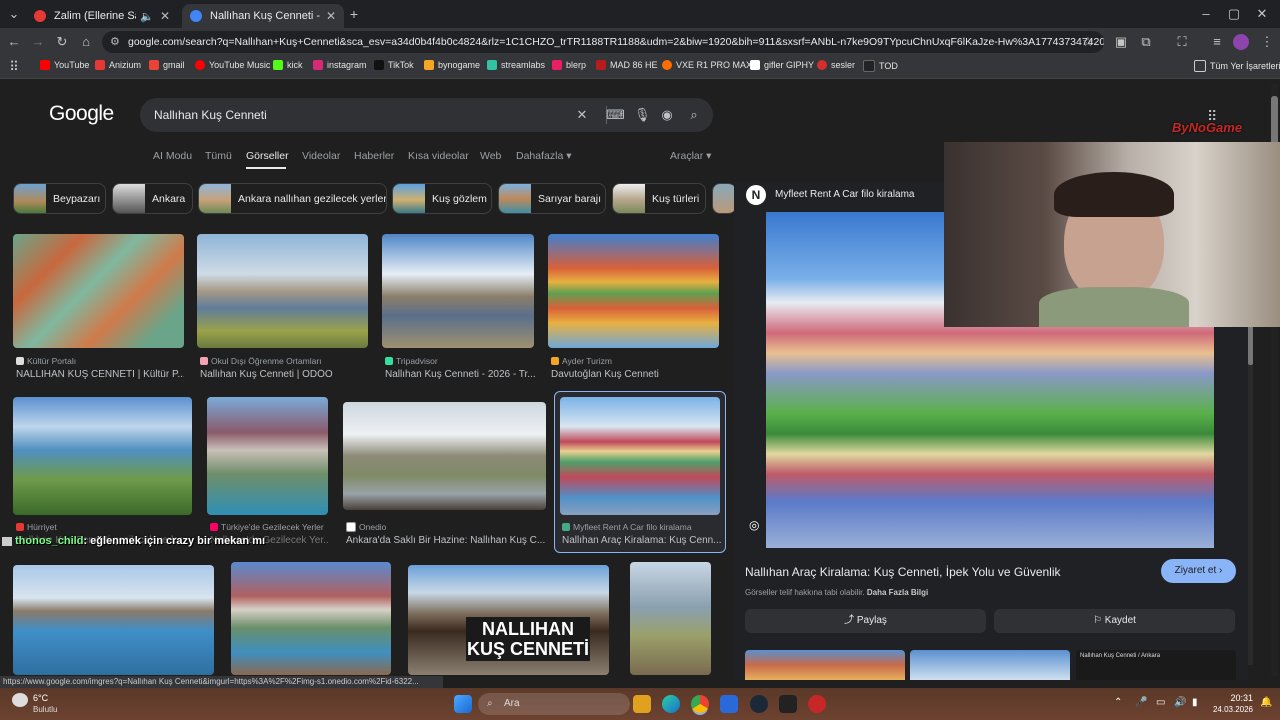  Describe the element at coordinates (897, 592) in the screenshot. I see `more-info-link: Daha Fazla Bilgi` at that location.